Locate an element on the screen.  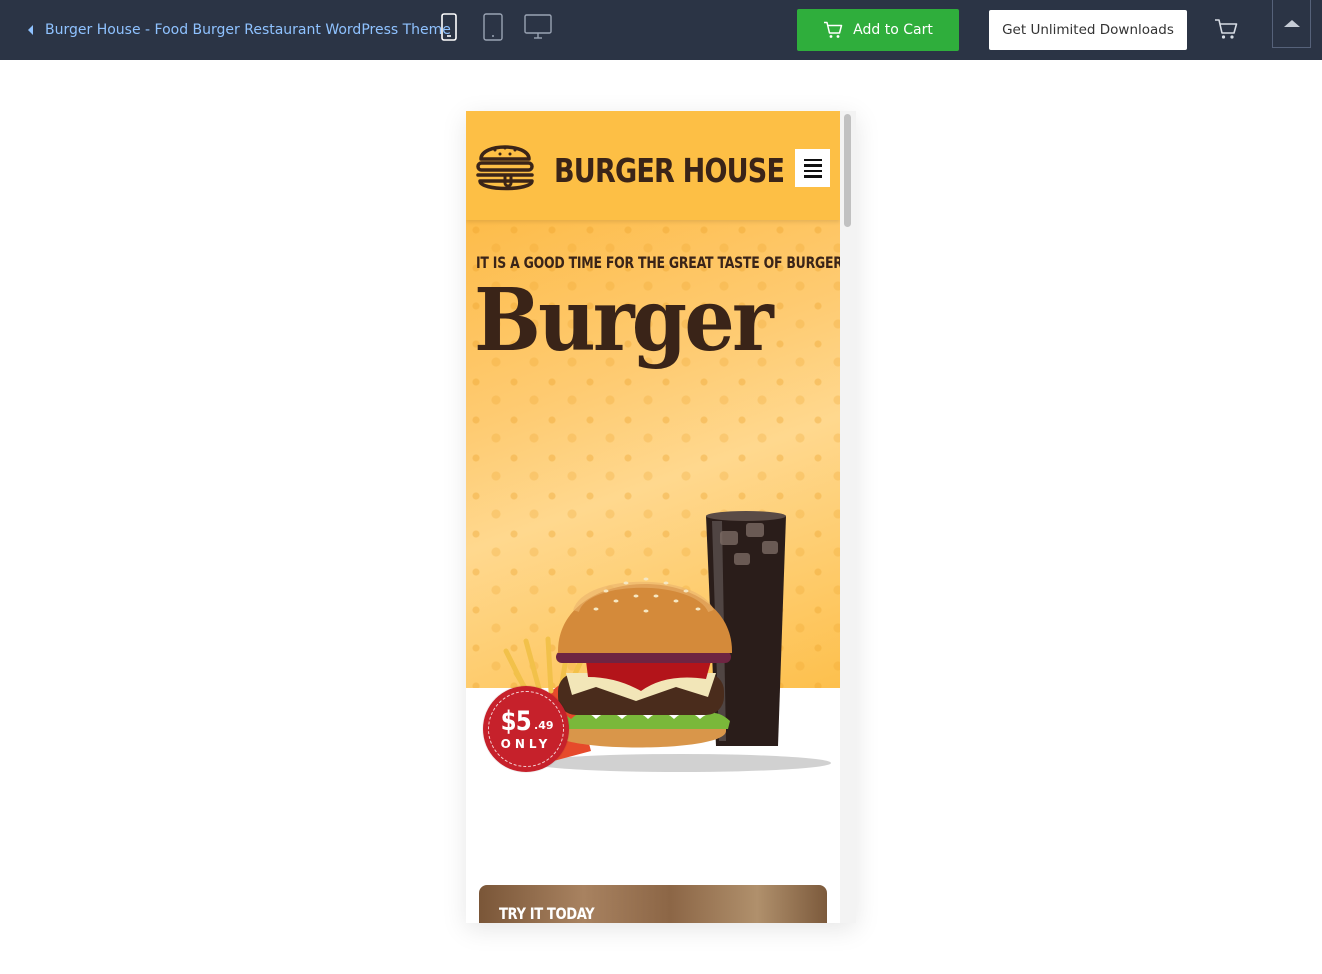
hamburger-menu-button is located at coordinates (812, 168).